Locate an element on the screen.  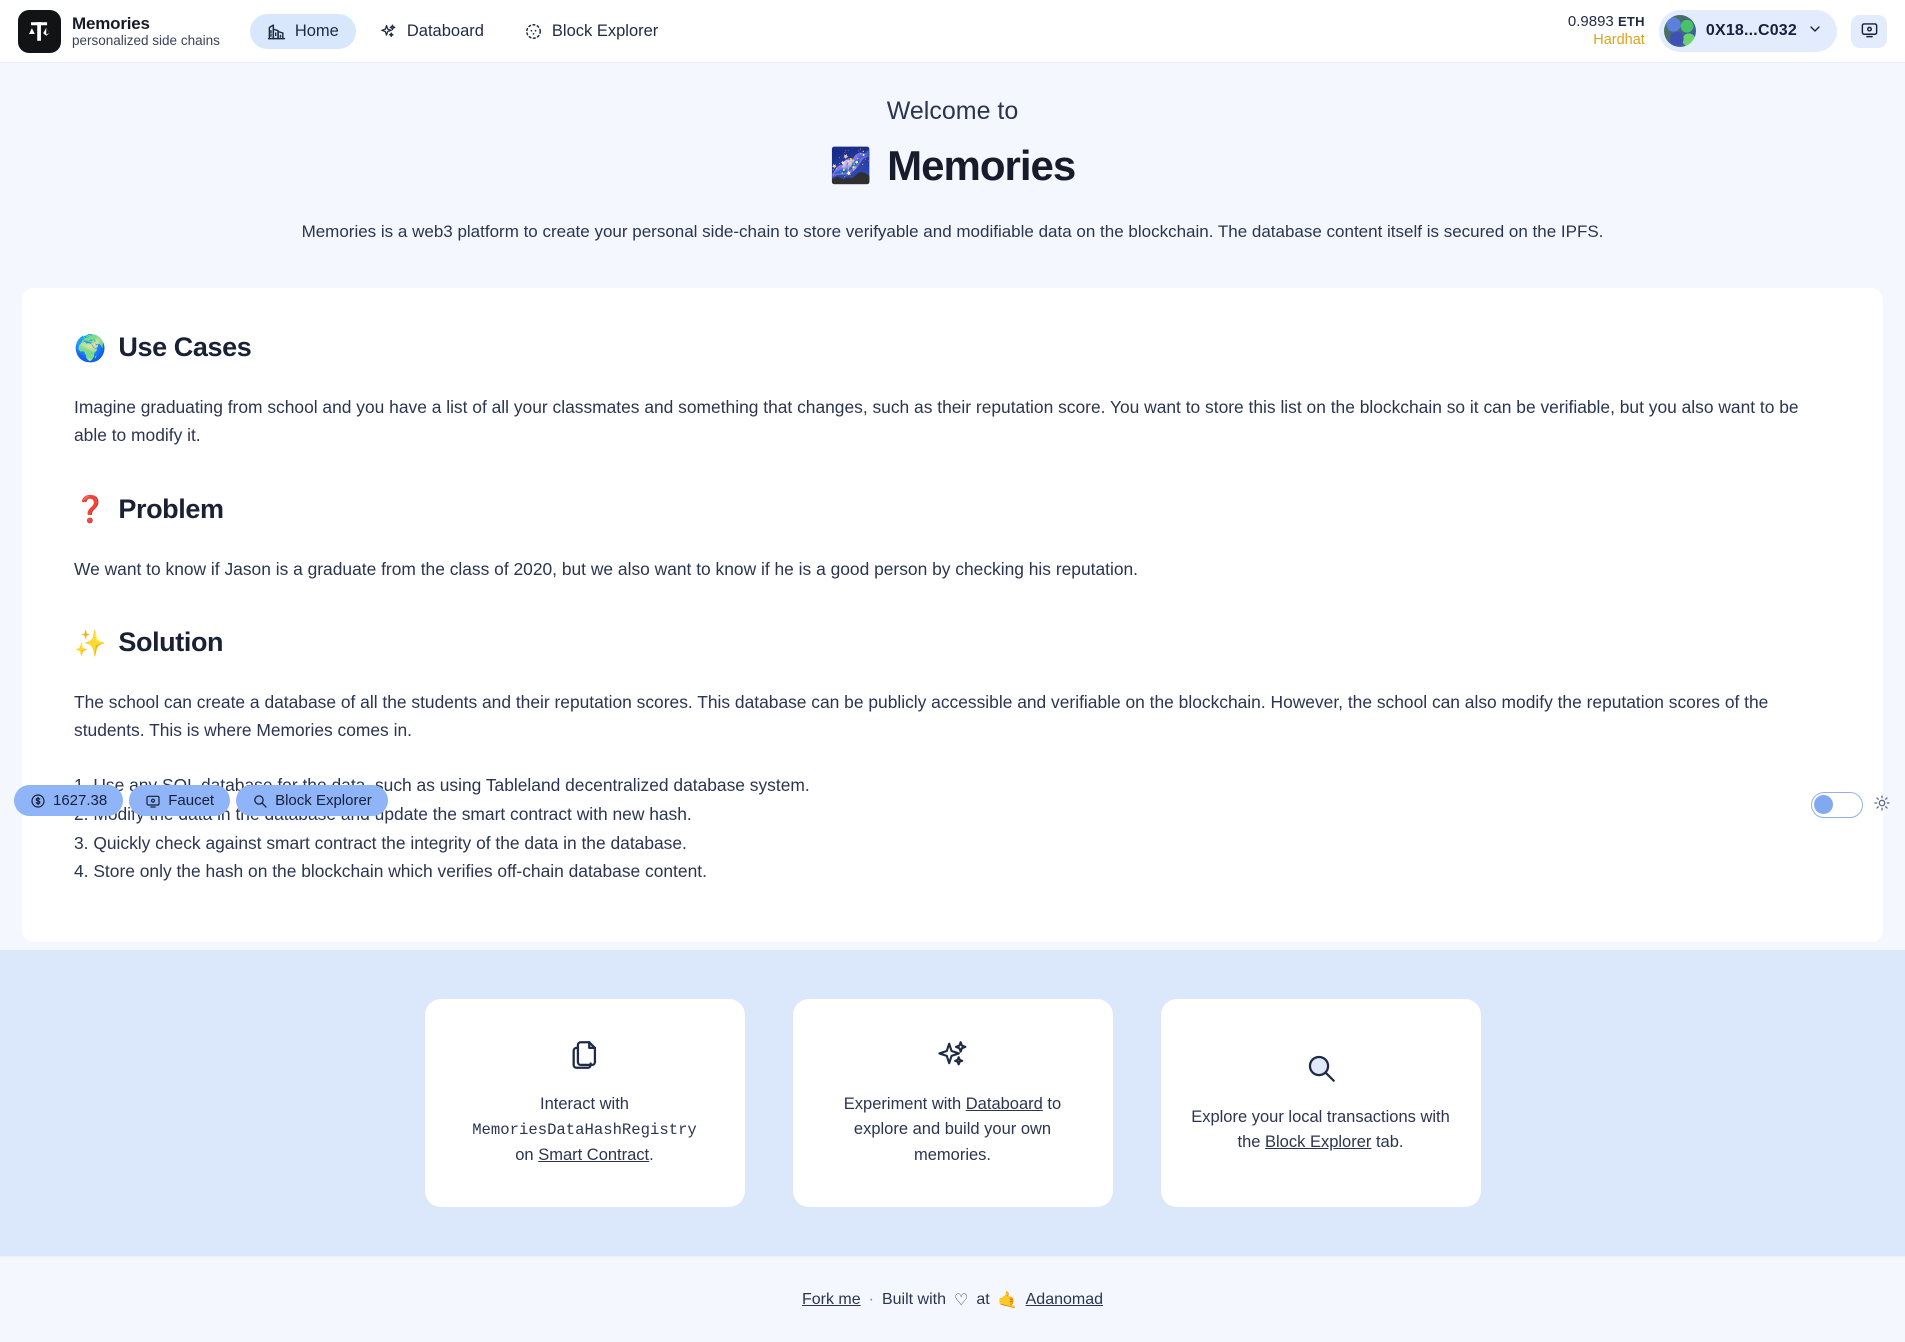
footer-built-text: Built with is located at coordinates (914, 1299).